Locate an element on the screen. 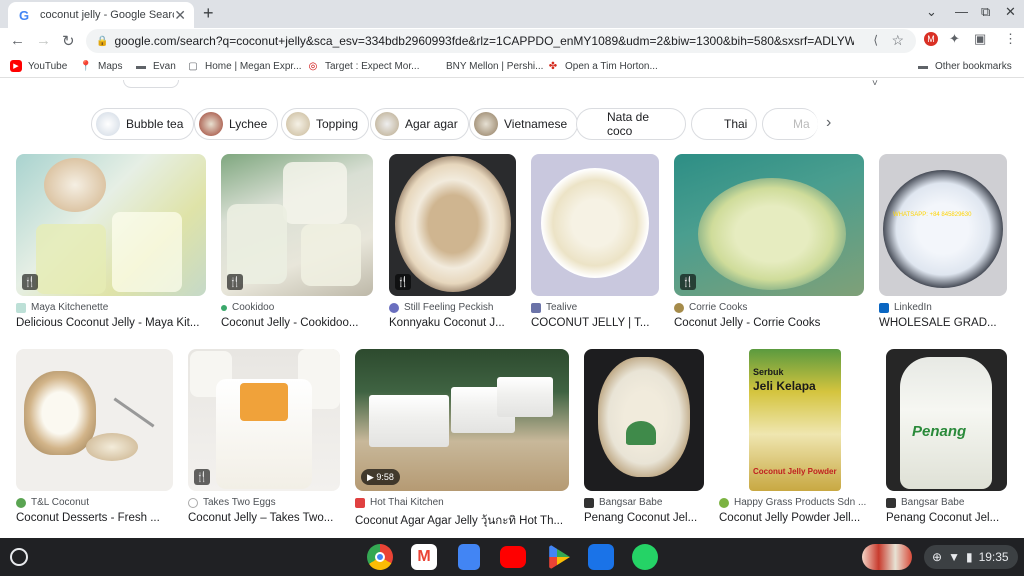 This screenshot has height=576, width=1024. result-thumbnail: Penang is located at coordinates (946, 420).